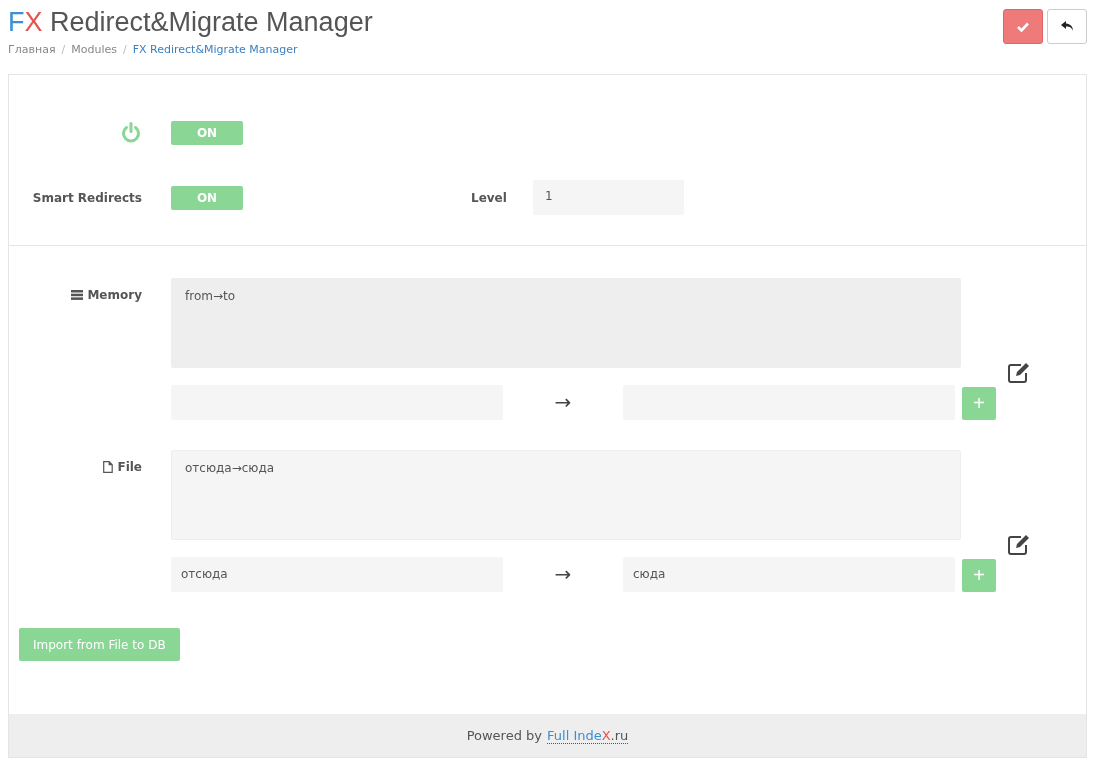 The image size is (1095, 767). What do you see at coordinates (129, 467) in the screenshot?
I see `section-label: File` at bounding box center [129, 467].